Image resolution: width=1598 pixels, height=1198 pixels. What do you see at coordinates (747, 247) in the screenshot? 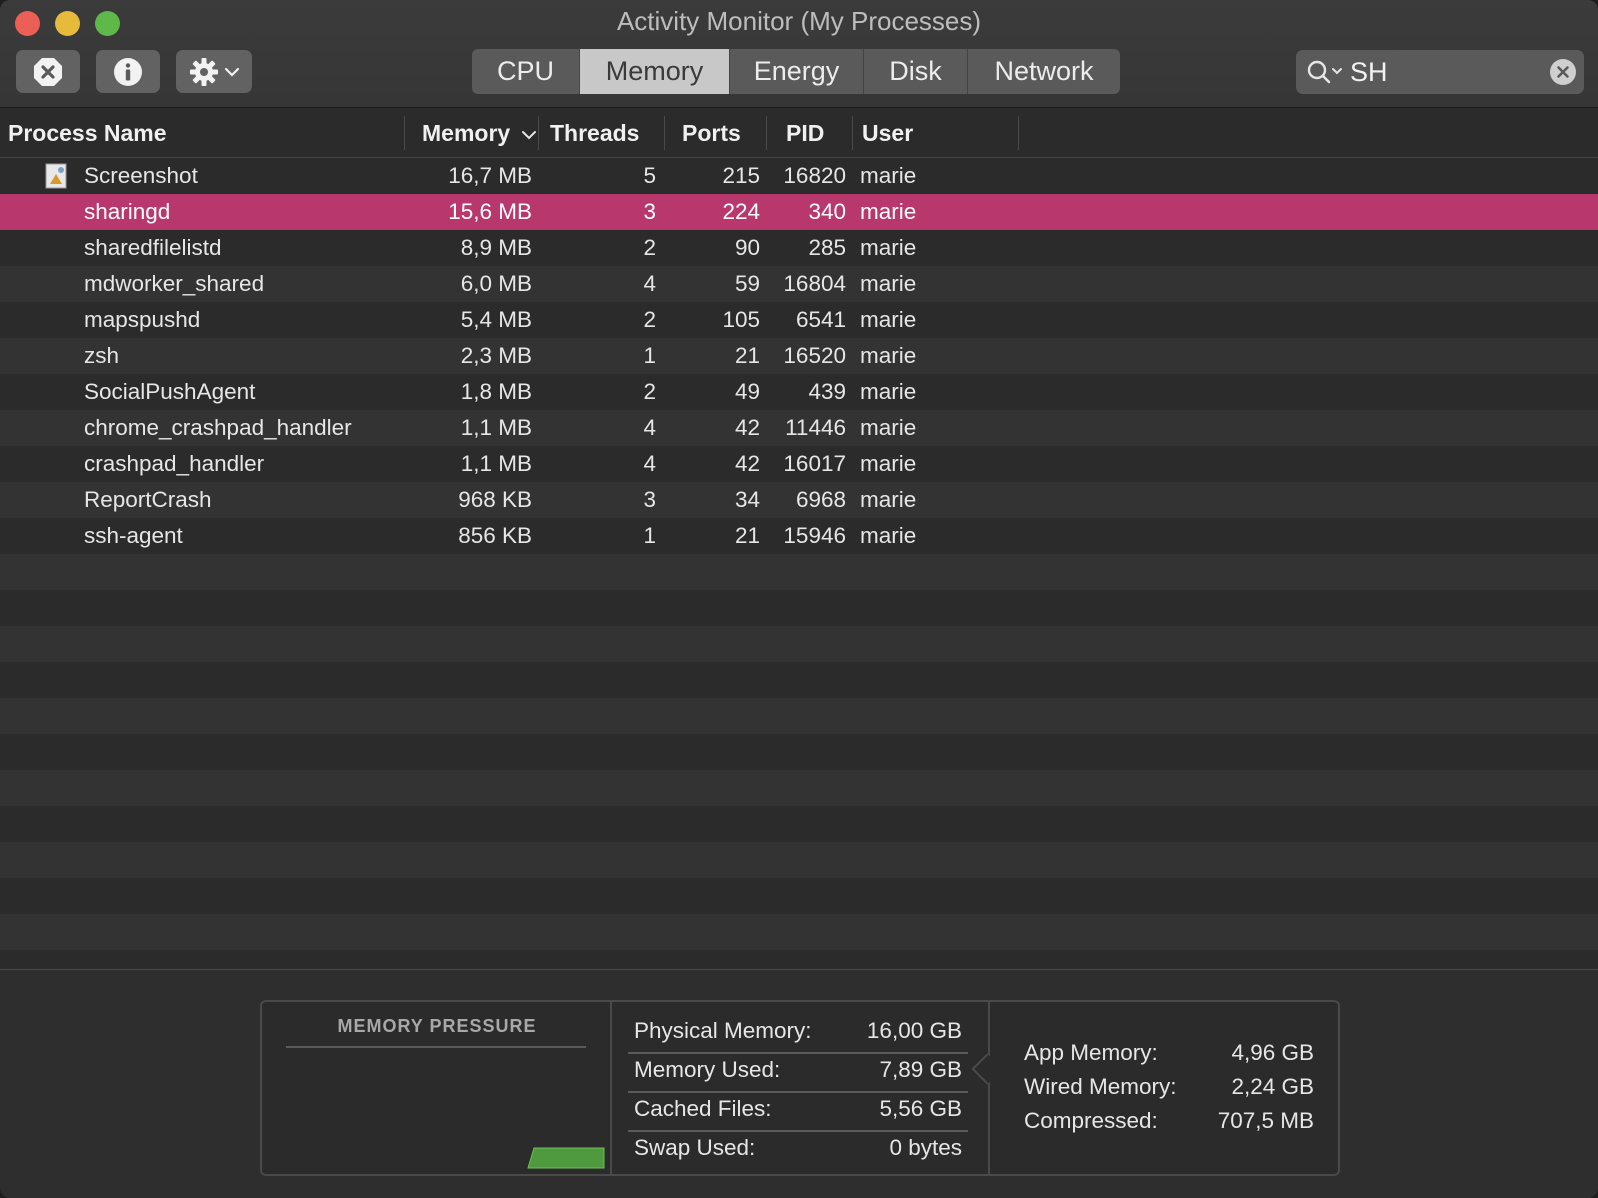
I see `process-ports: 90` at bounding box center [747, 247].